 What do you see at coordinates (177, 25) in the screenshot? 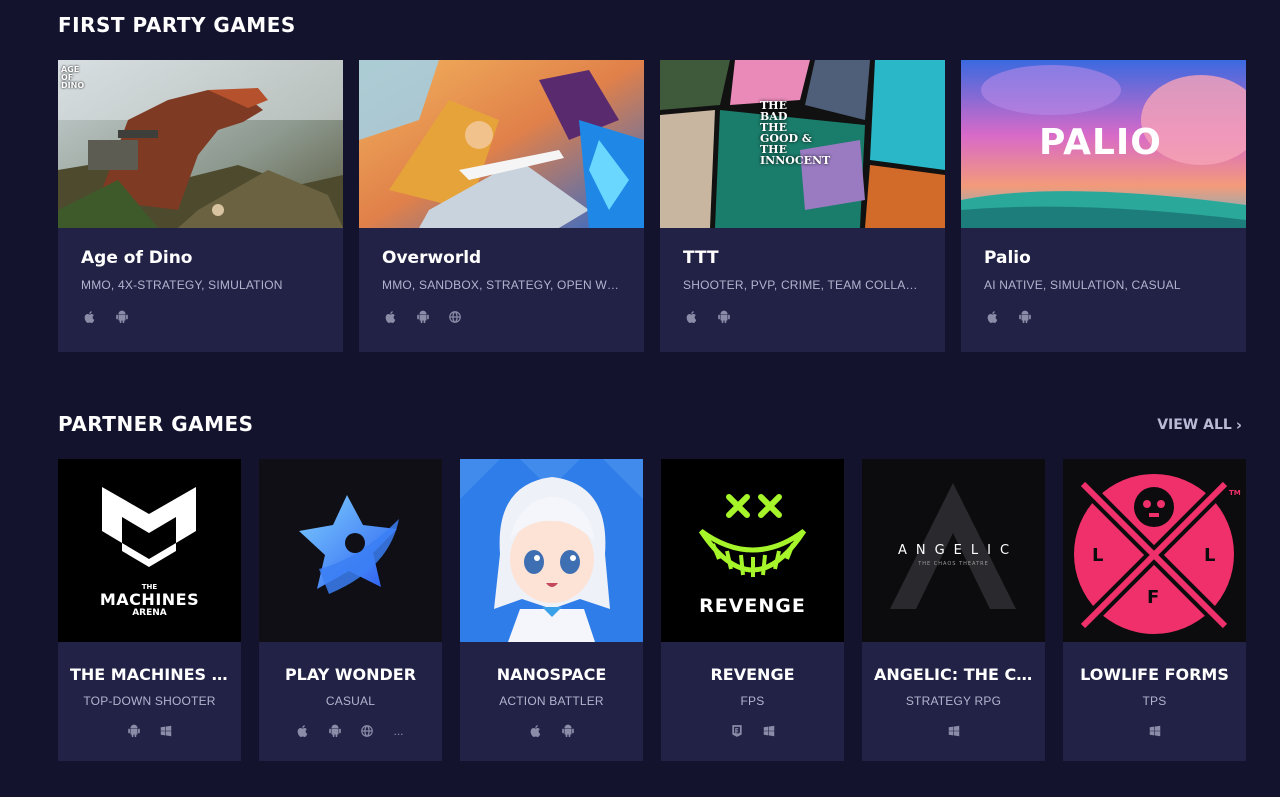
I see `first-party-section-title: FIRST PARTY GAMES` at bounding box center [177, 25].